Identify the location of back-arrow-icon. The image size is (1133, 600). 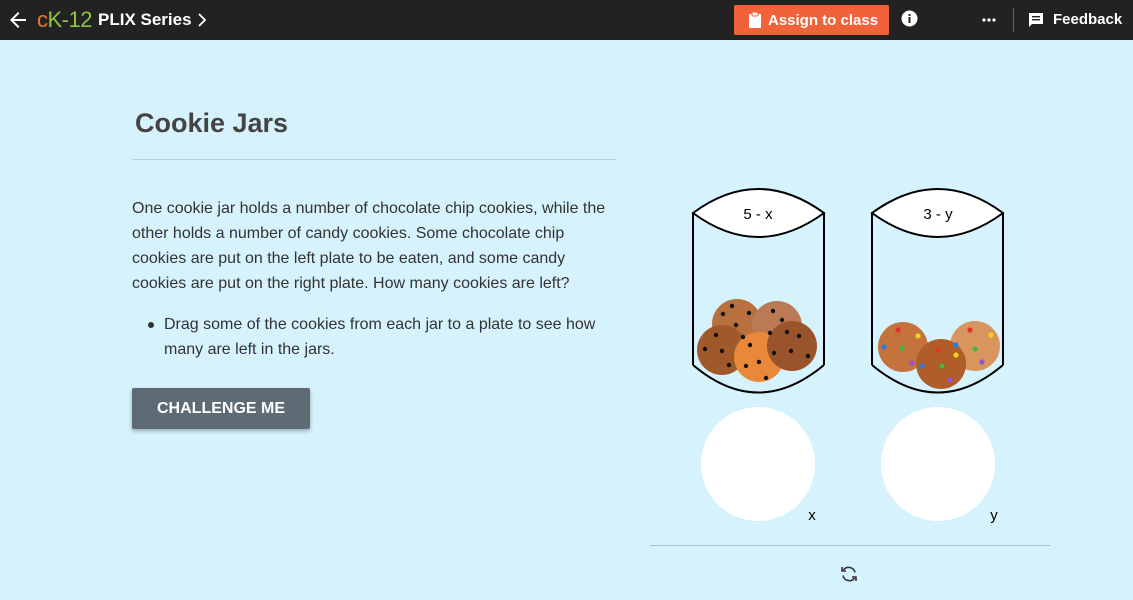
(18, 20).